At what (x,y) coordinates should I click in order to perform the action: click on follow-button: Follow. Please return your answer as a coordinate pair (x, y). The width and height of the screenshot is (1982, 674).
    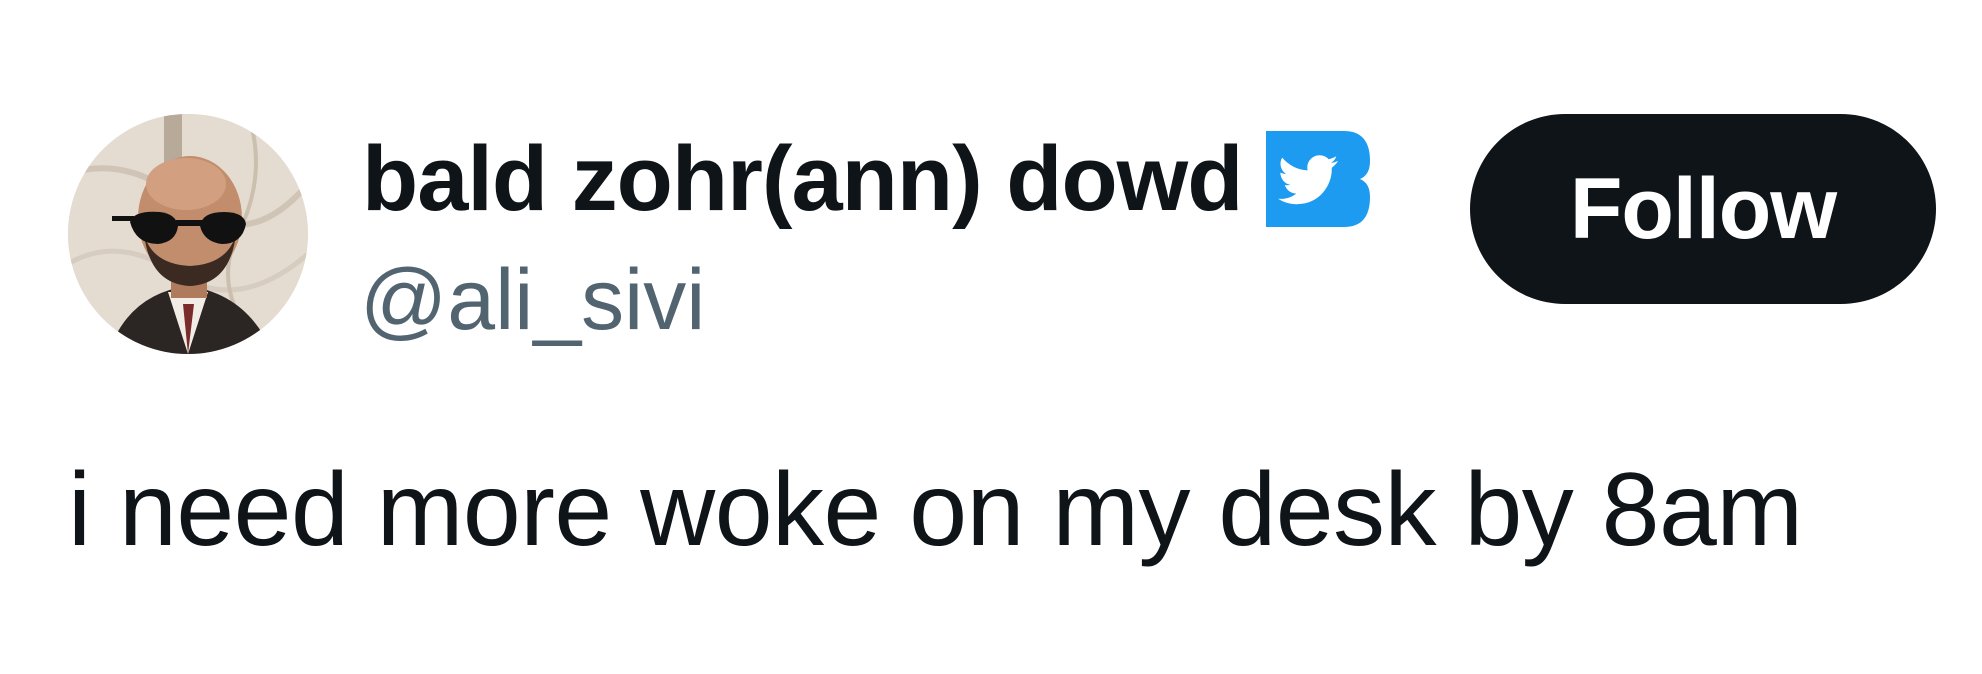
    Looking at the image, I should click on (1703, 209).